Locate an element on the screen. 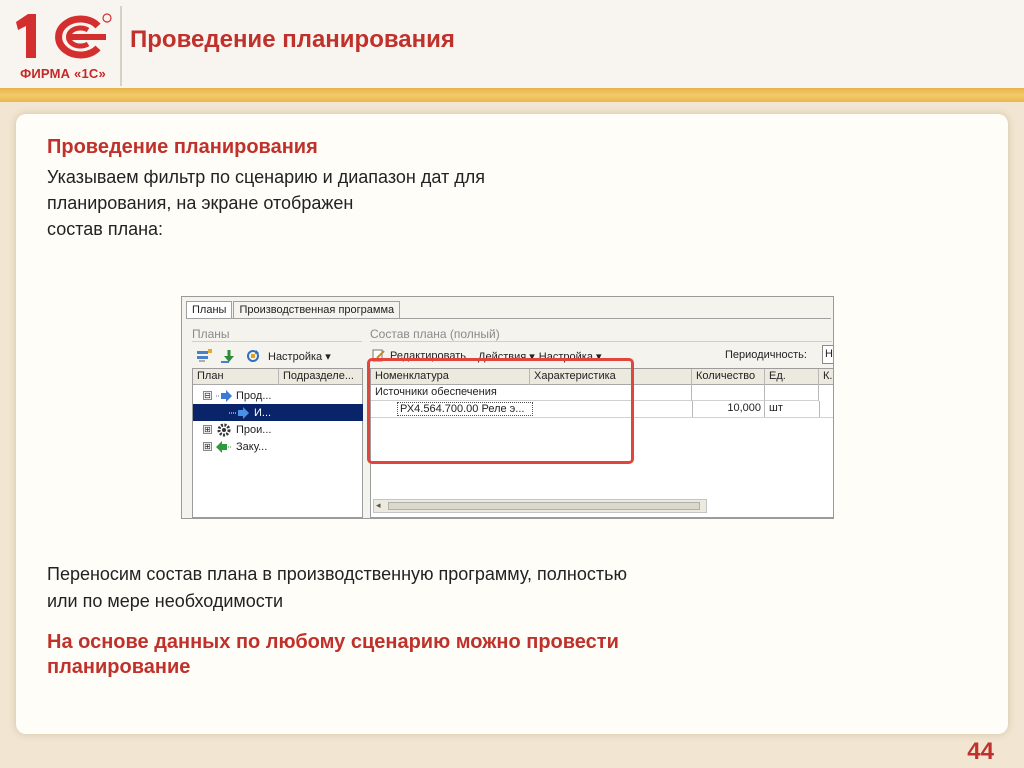 The width and height of the screenshot is (1024, 768). page-title: Проведение планирования is located at coordinates (292, 39).